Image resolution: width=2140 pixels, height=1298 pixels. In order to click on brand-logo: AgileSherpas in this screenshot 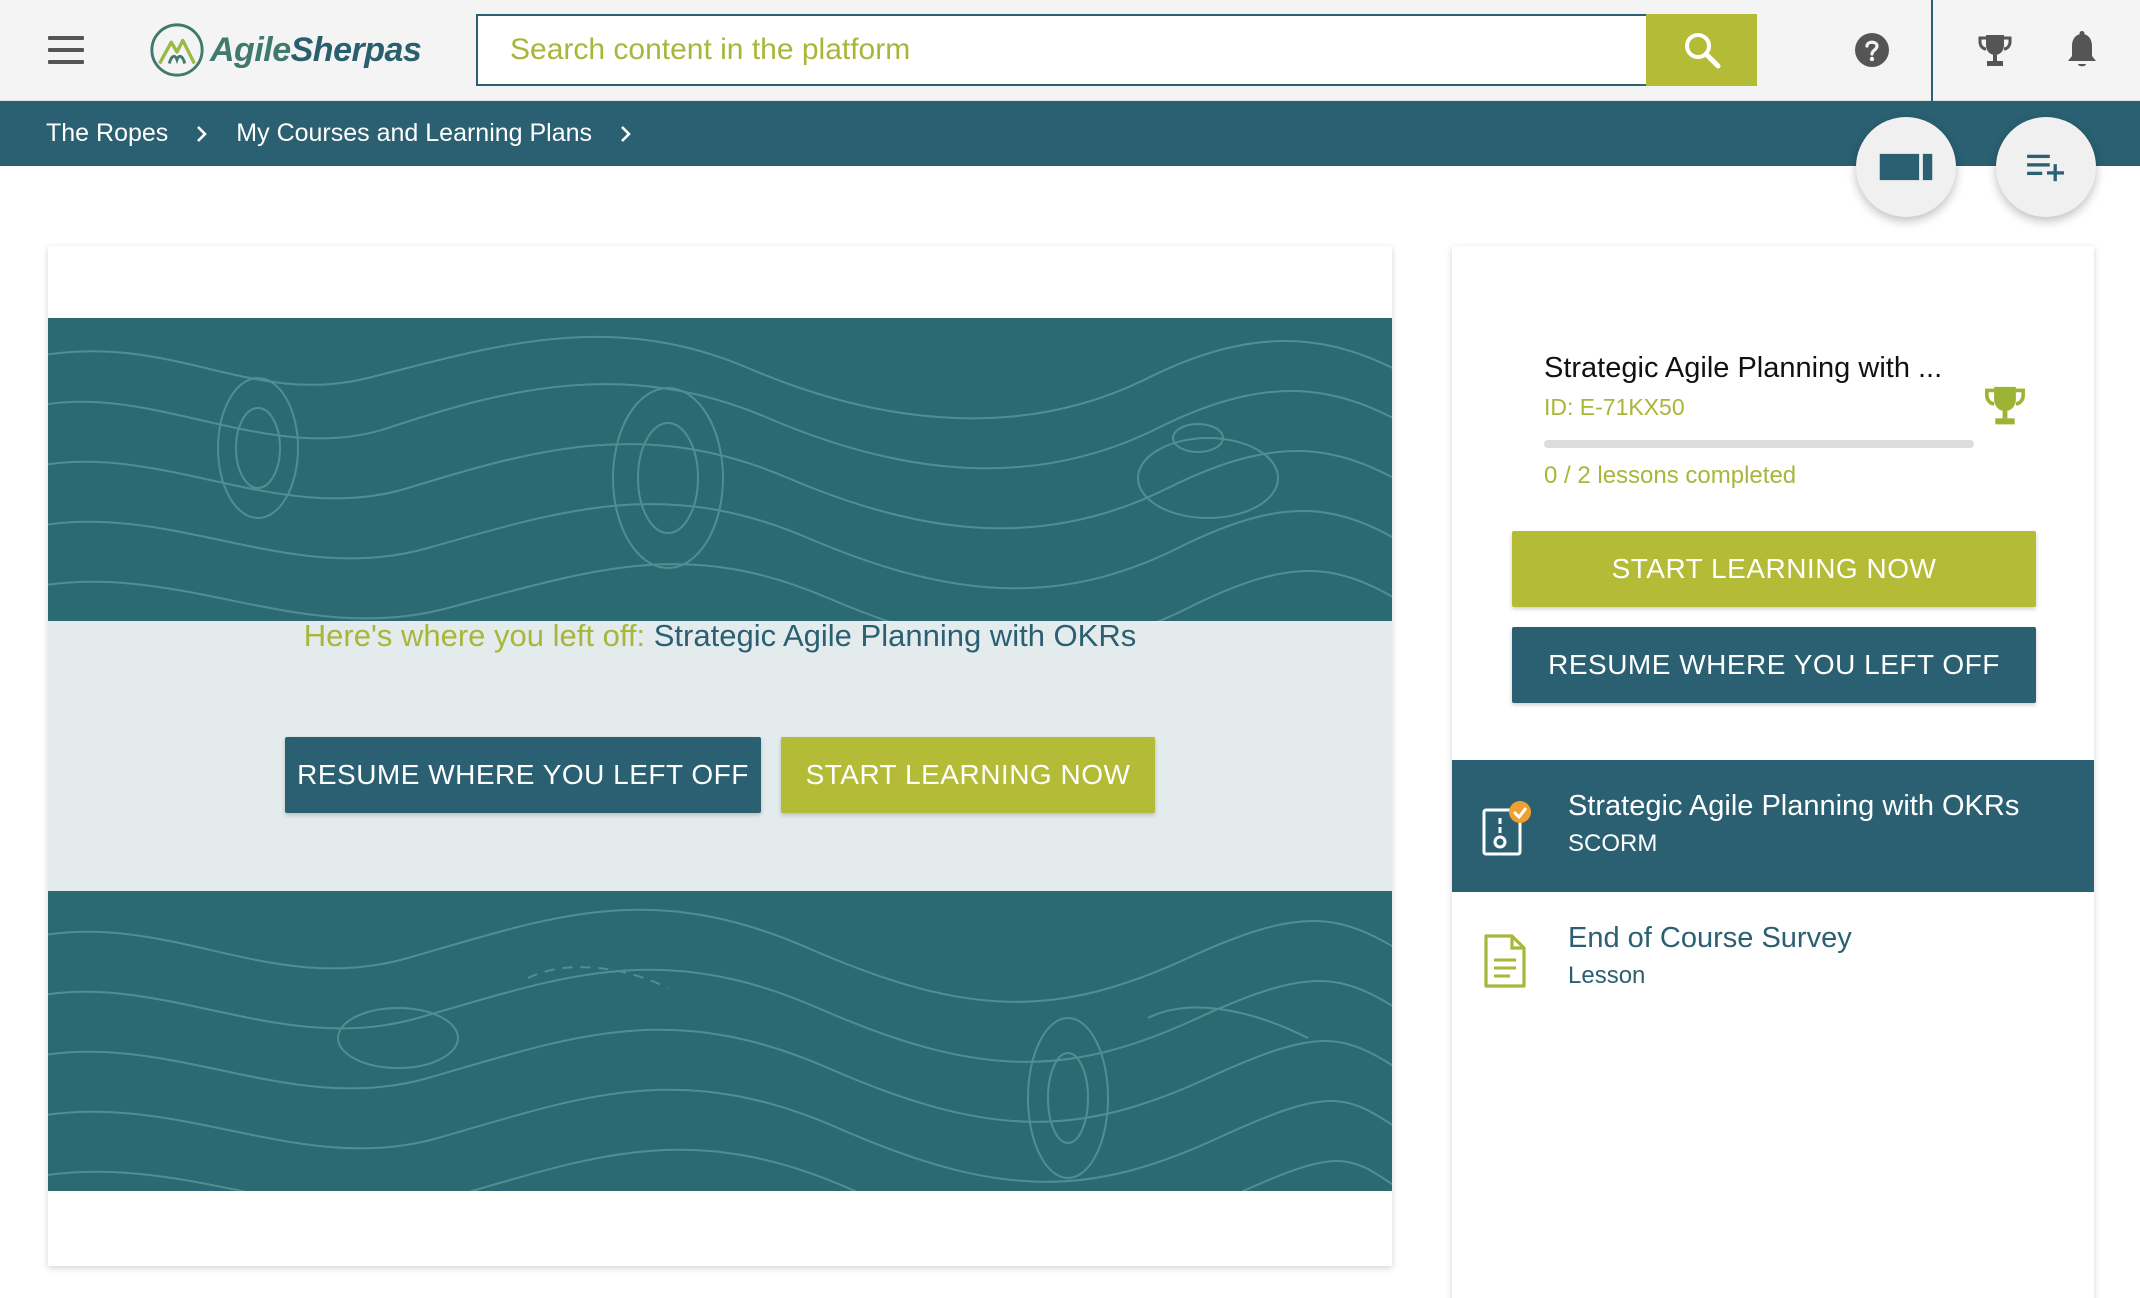, I will do `click(285, 50)`.